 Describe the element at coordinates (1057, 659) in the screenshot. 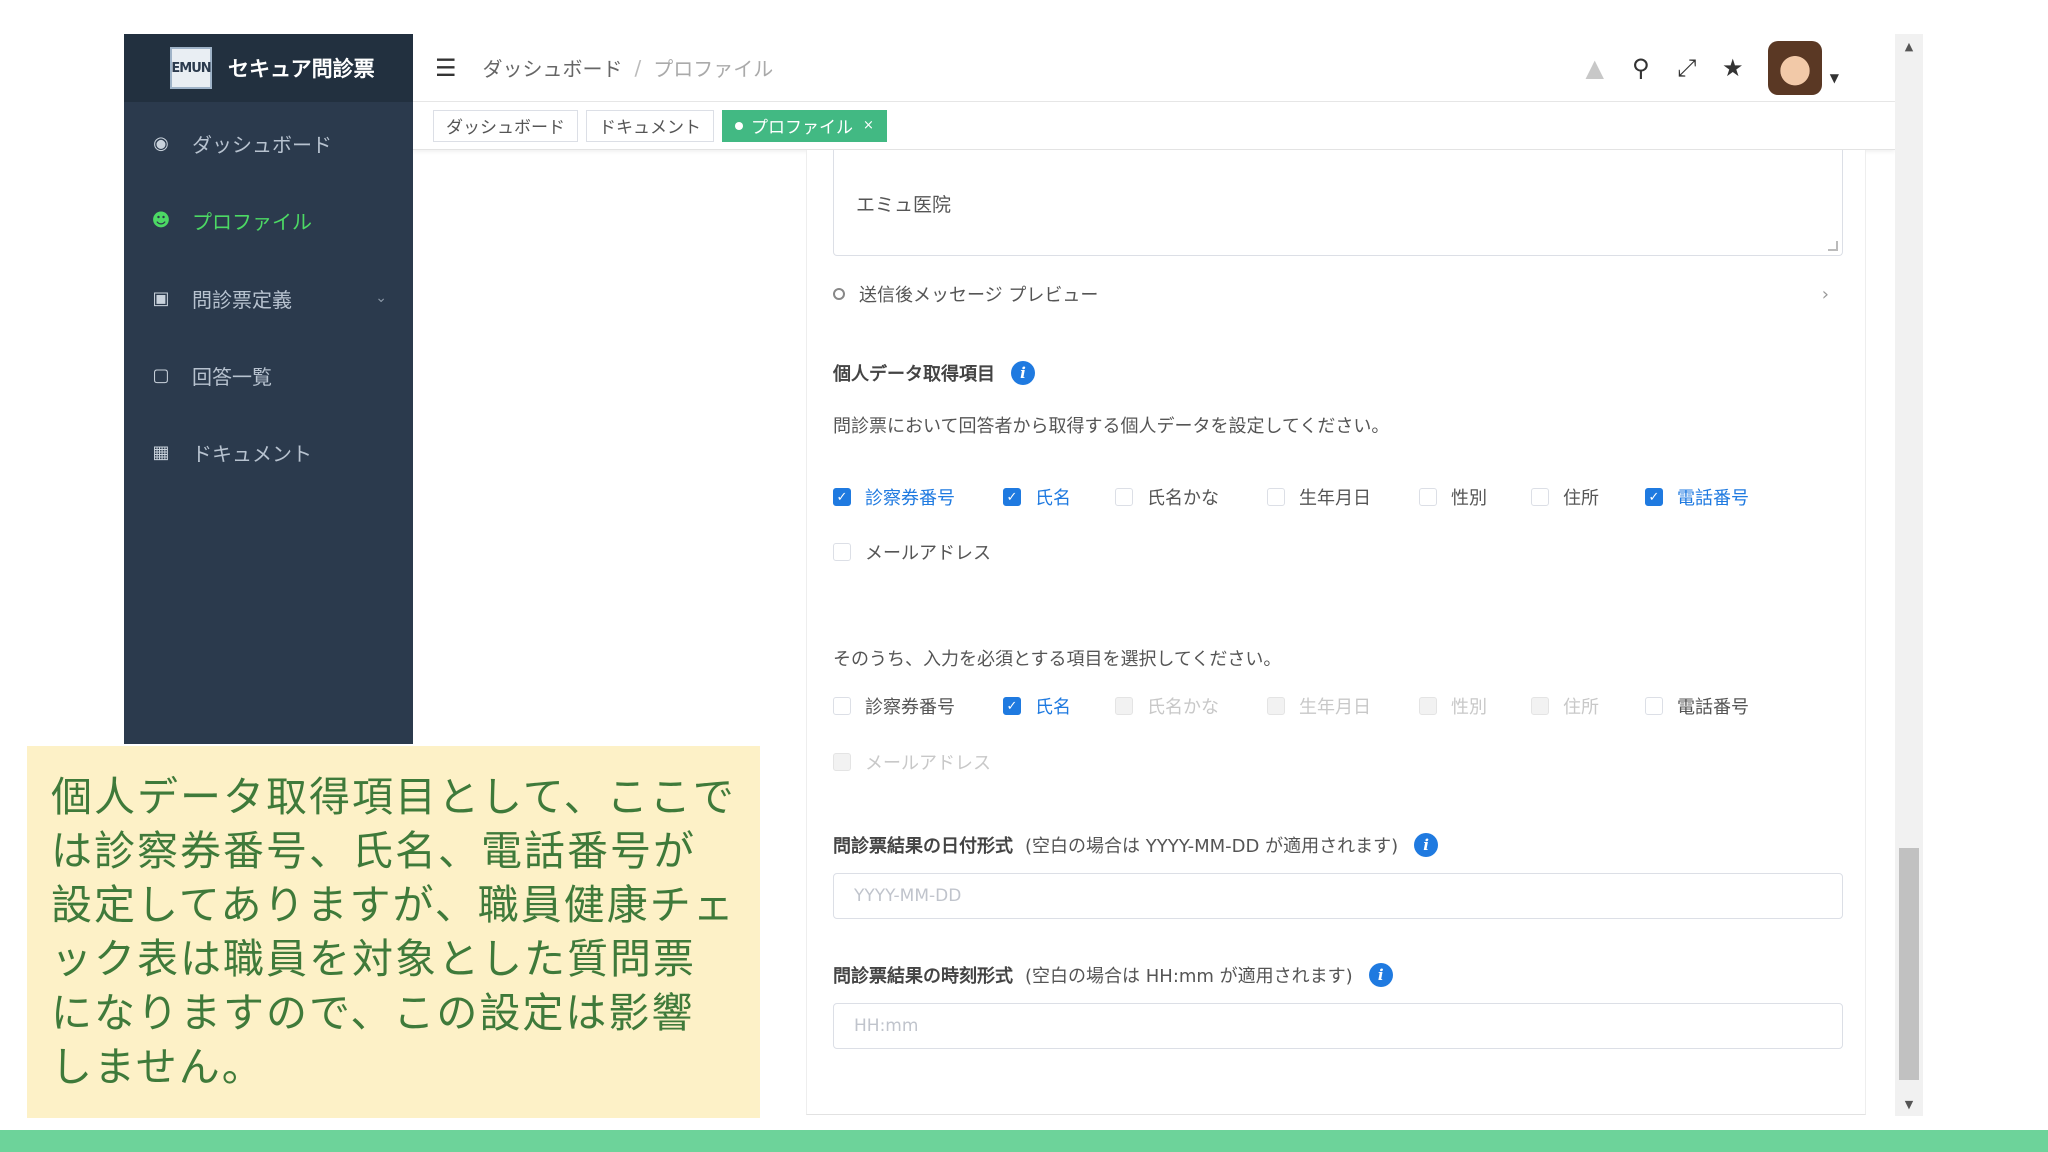

I see `required-fields-description: そのうち、入力を必須とする項目を選択してください。` at that location.